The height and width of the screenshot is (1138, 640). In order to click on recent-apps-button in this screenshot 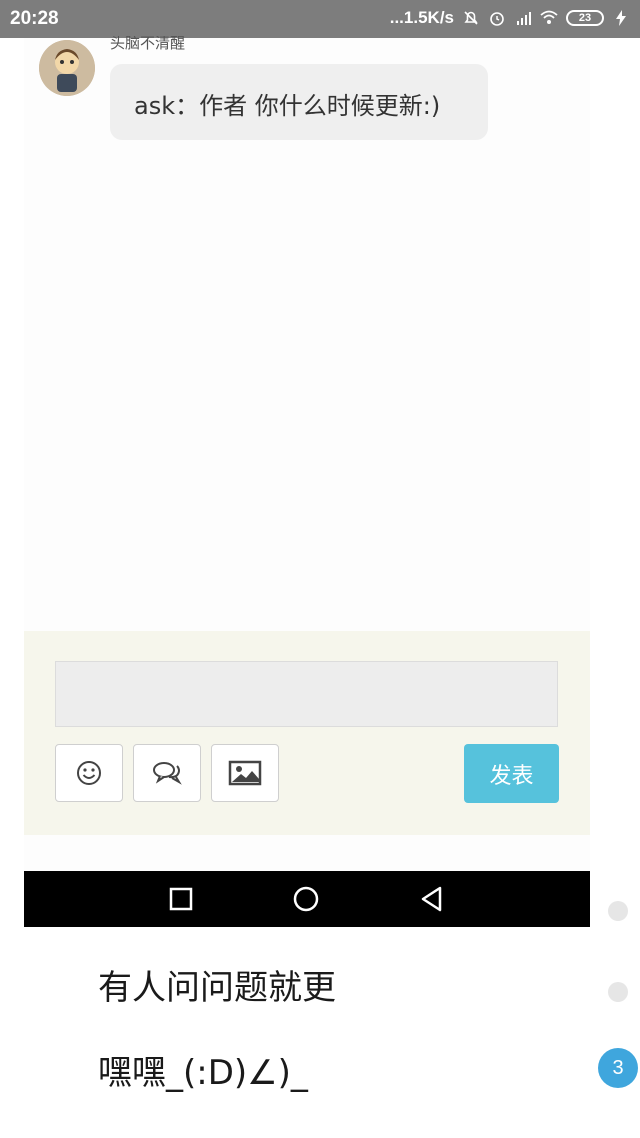, I will do `click(181, 899)`.